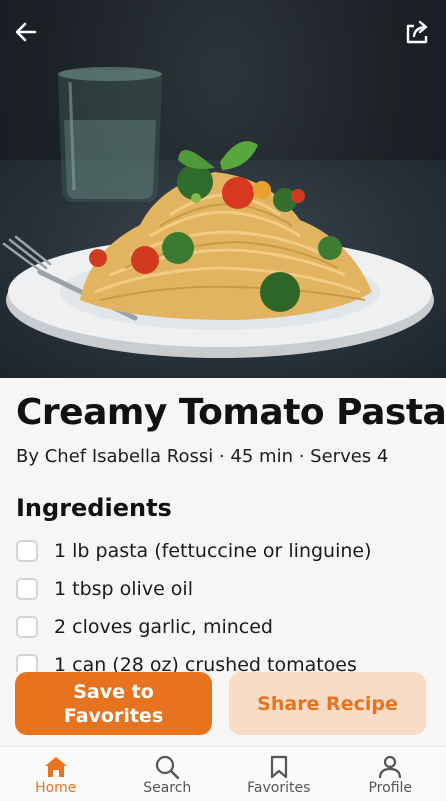 The width and height of the screenshot is (446, 801). Describe the element at coordinates (113, 703) in the screenshot. I see `save-to-favorites-button: Save to Favorites` at that location.